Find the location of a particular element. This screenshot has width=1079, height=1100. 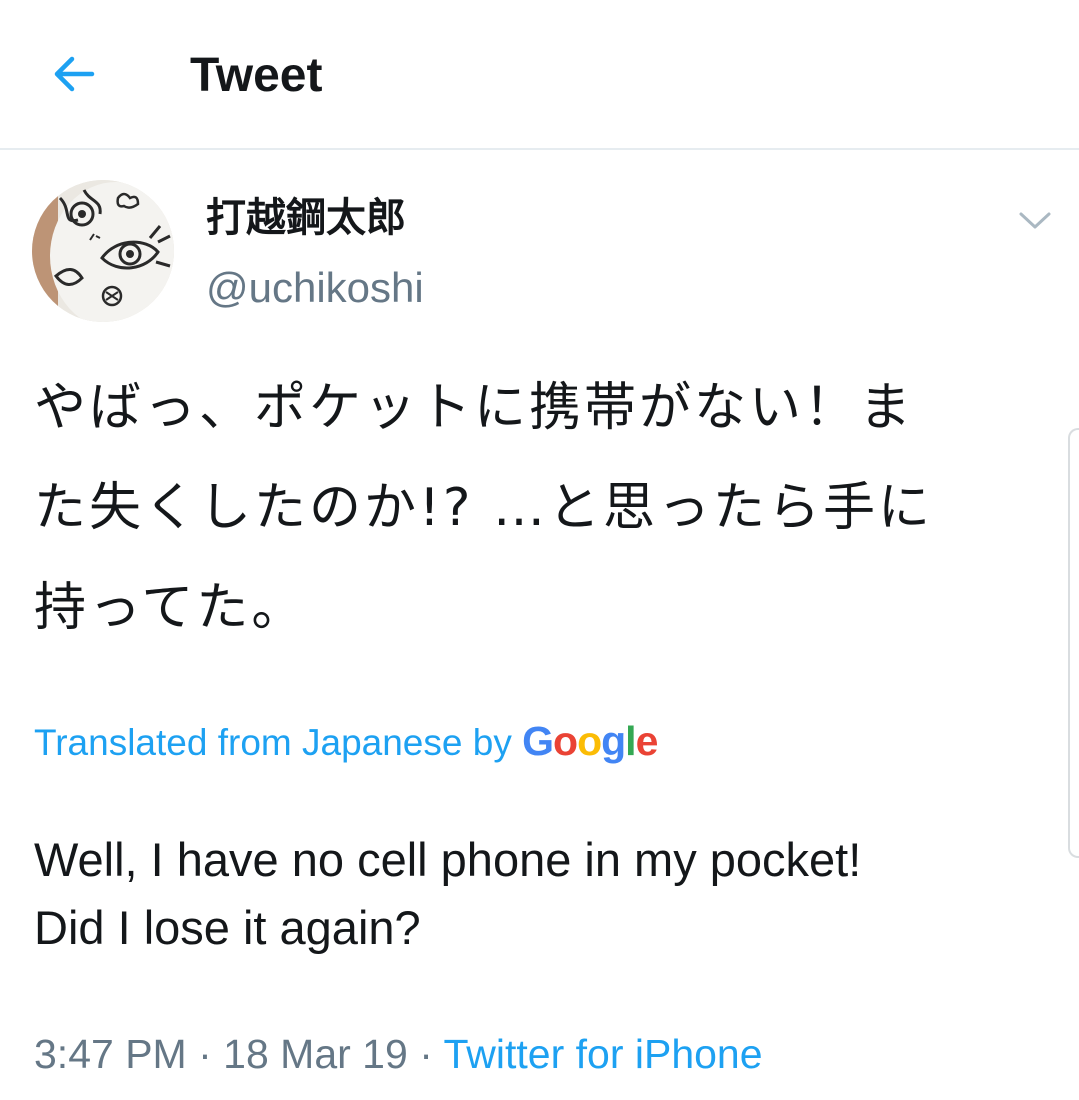

tweet-menu-button is located at coordinates (1035, 221).